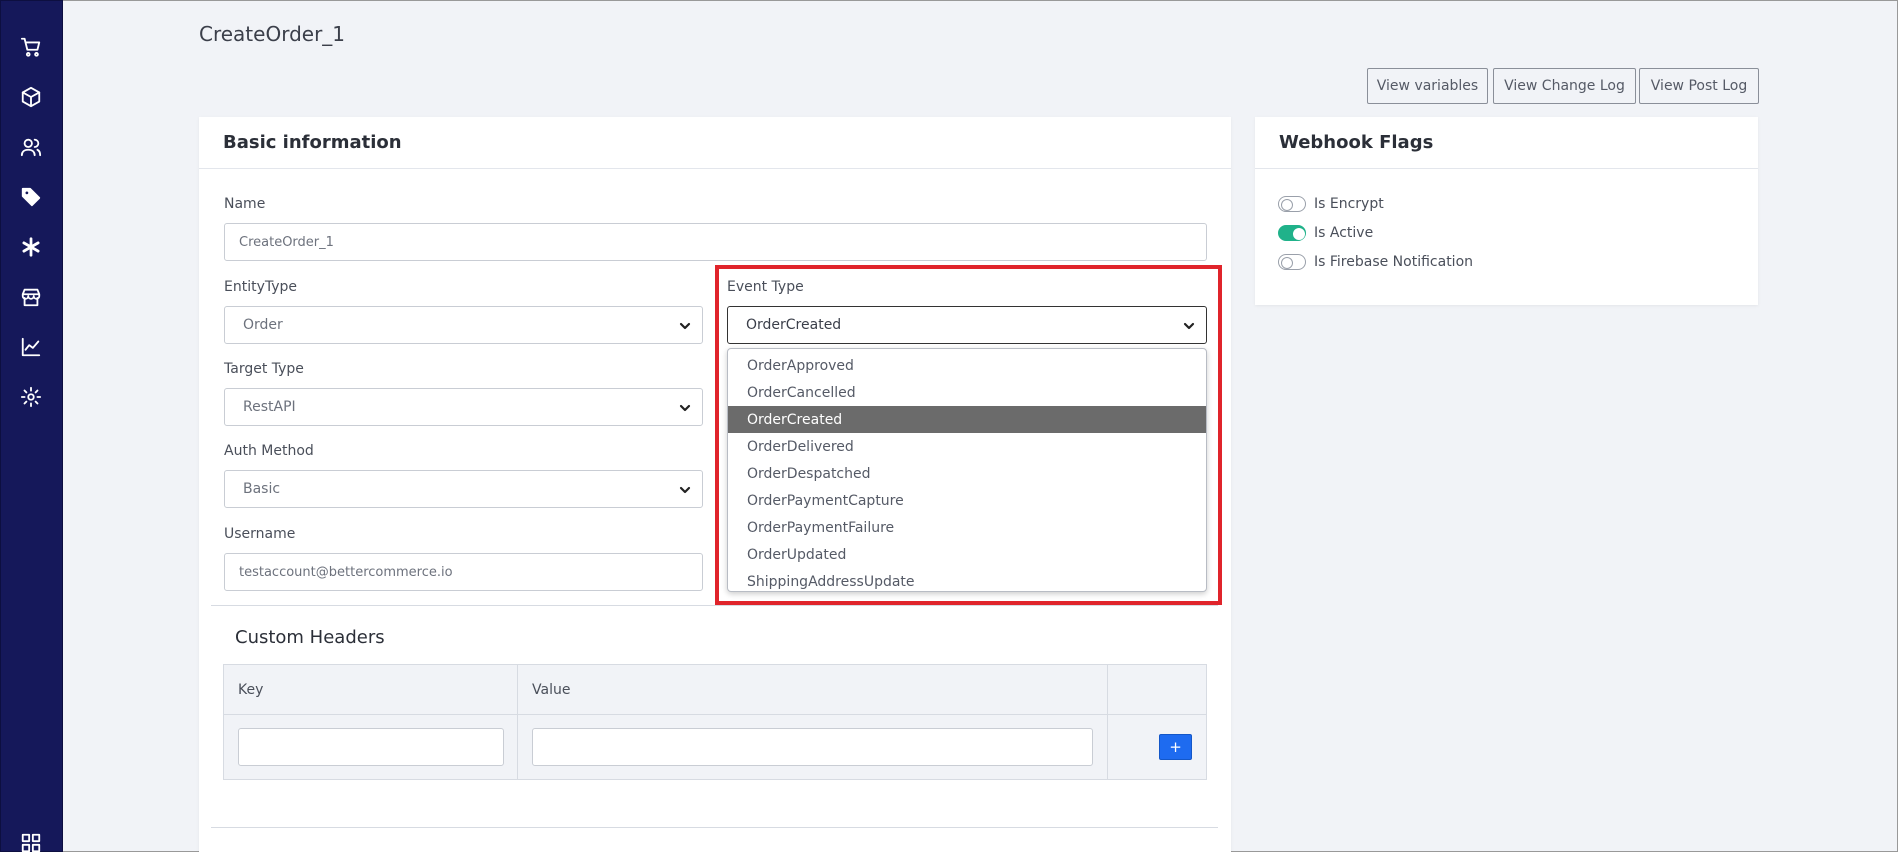 This screenshot has width=1898, height=852. I want to click on auth-method-label: Auth Method, so click(269, 451).